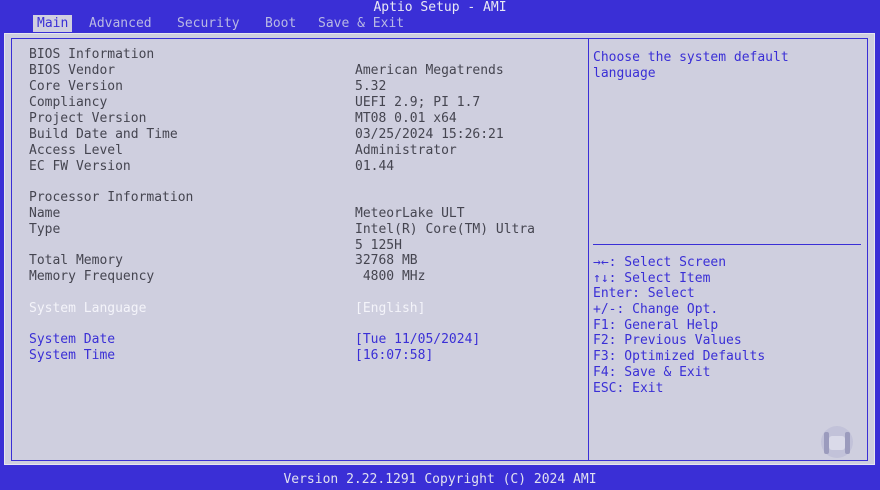 This screenshot has width=880, height=490. I want to click on bios-vendor-label: BIOS Vendor, so click(72, 70).